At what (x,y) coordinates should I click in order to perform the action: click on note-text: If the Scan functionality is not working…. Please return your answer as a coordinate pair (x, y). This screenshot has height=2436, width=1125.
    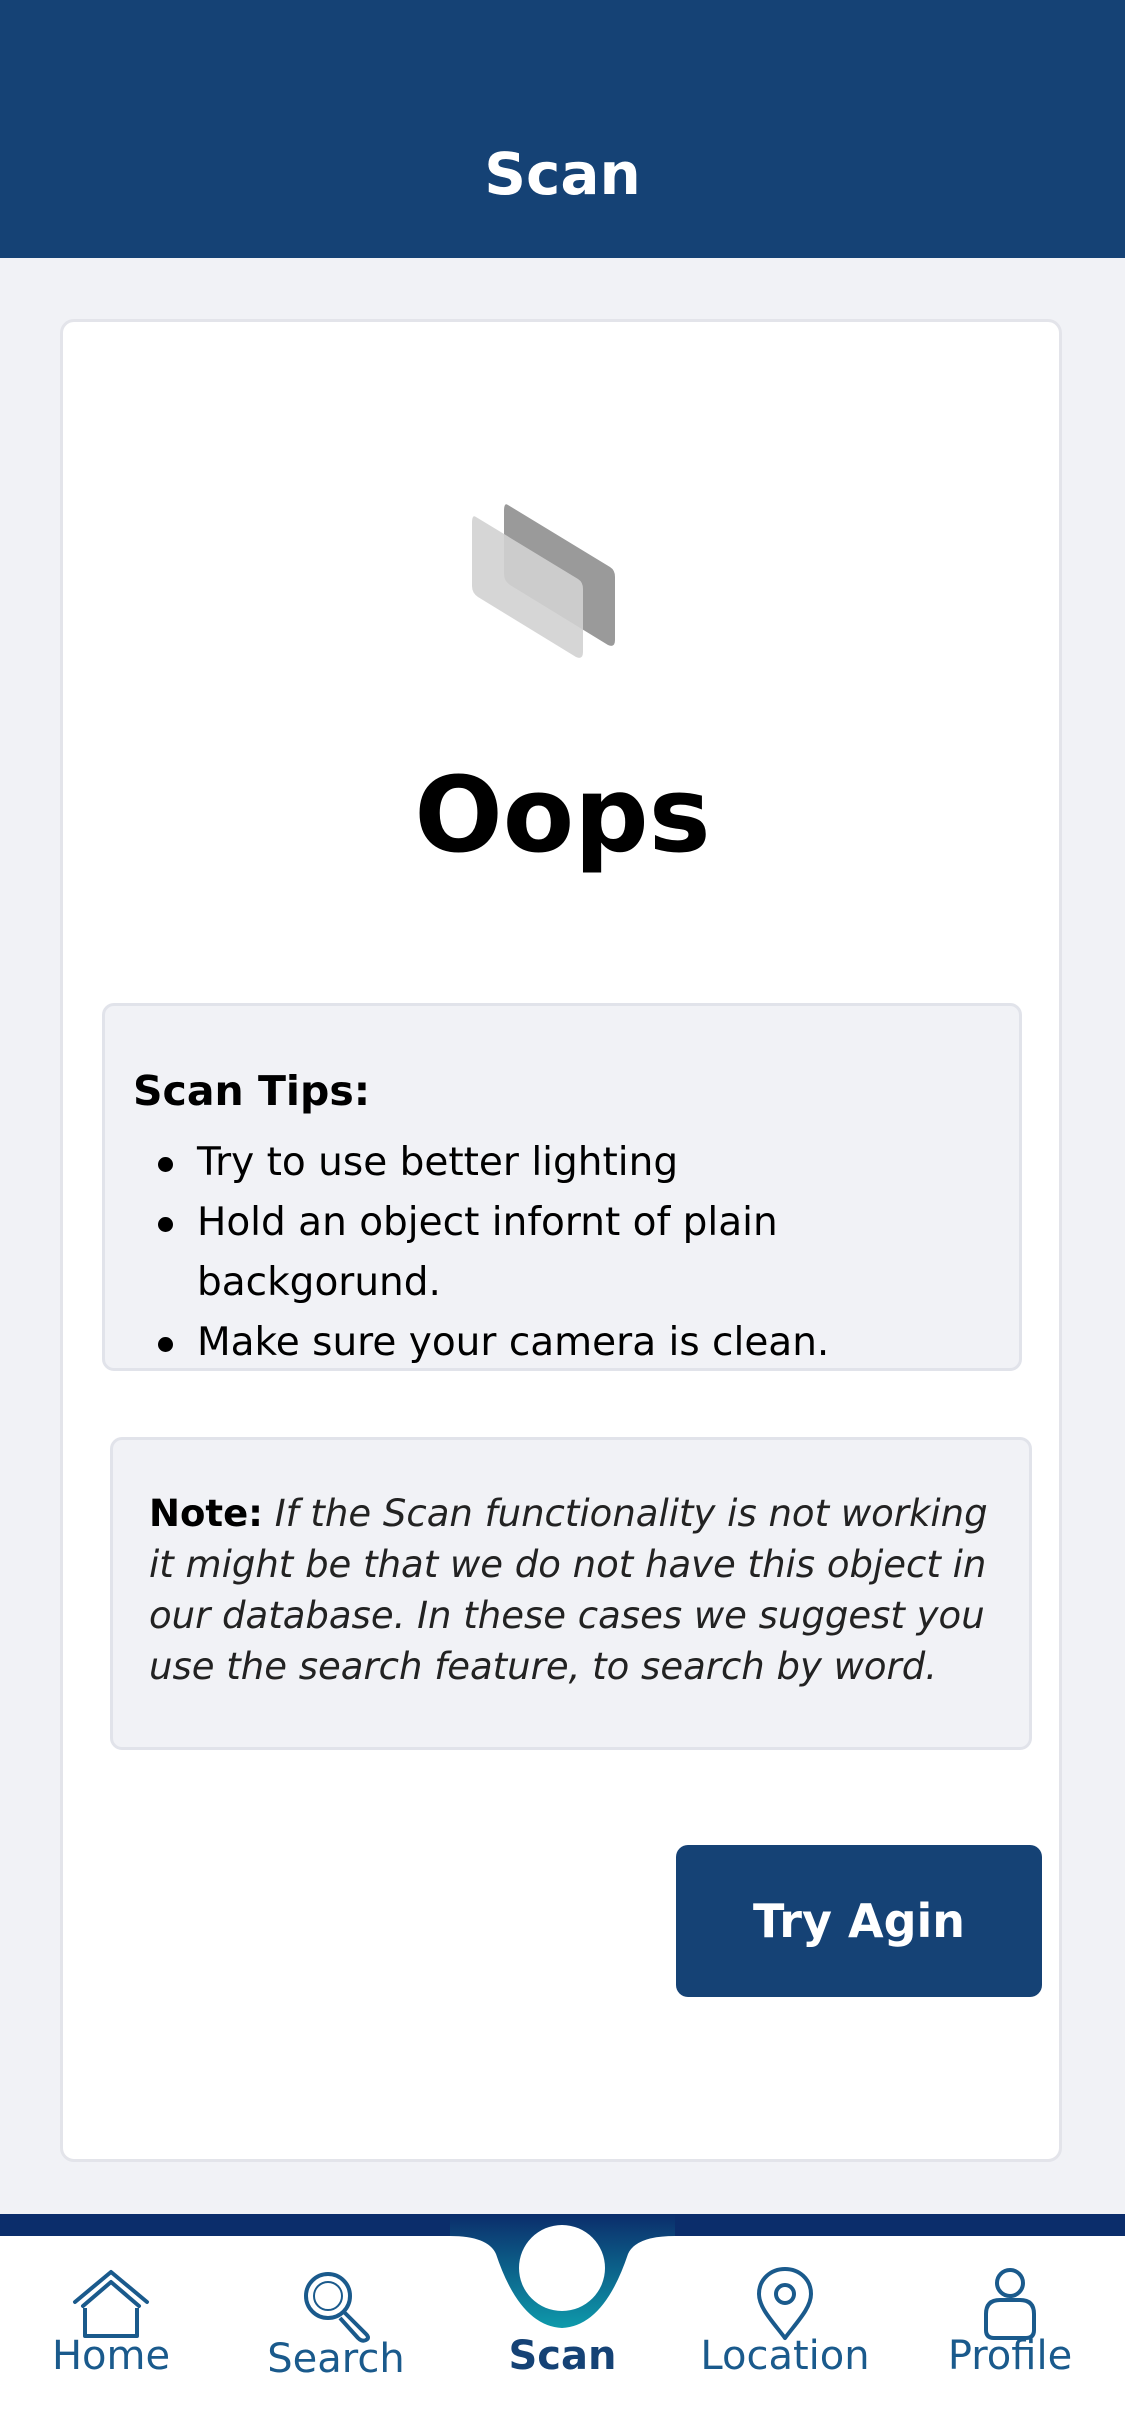
    Looking at the image, I should click on (568, 1590).